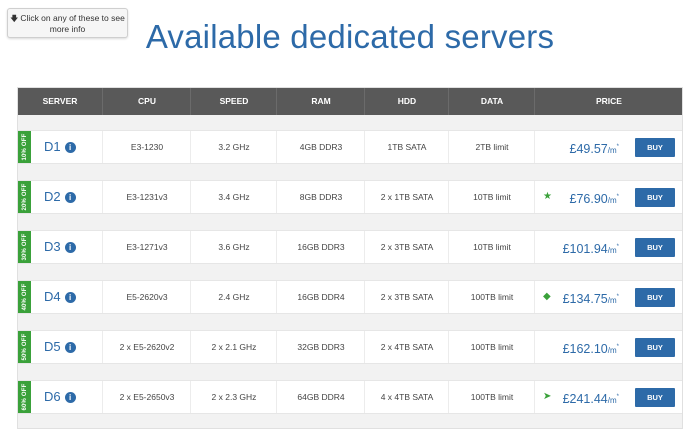 This screenshot has width=700, height=437. I want to click on price-amount: £241.44, so click(585, 399).